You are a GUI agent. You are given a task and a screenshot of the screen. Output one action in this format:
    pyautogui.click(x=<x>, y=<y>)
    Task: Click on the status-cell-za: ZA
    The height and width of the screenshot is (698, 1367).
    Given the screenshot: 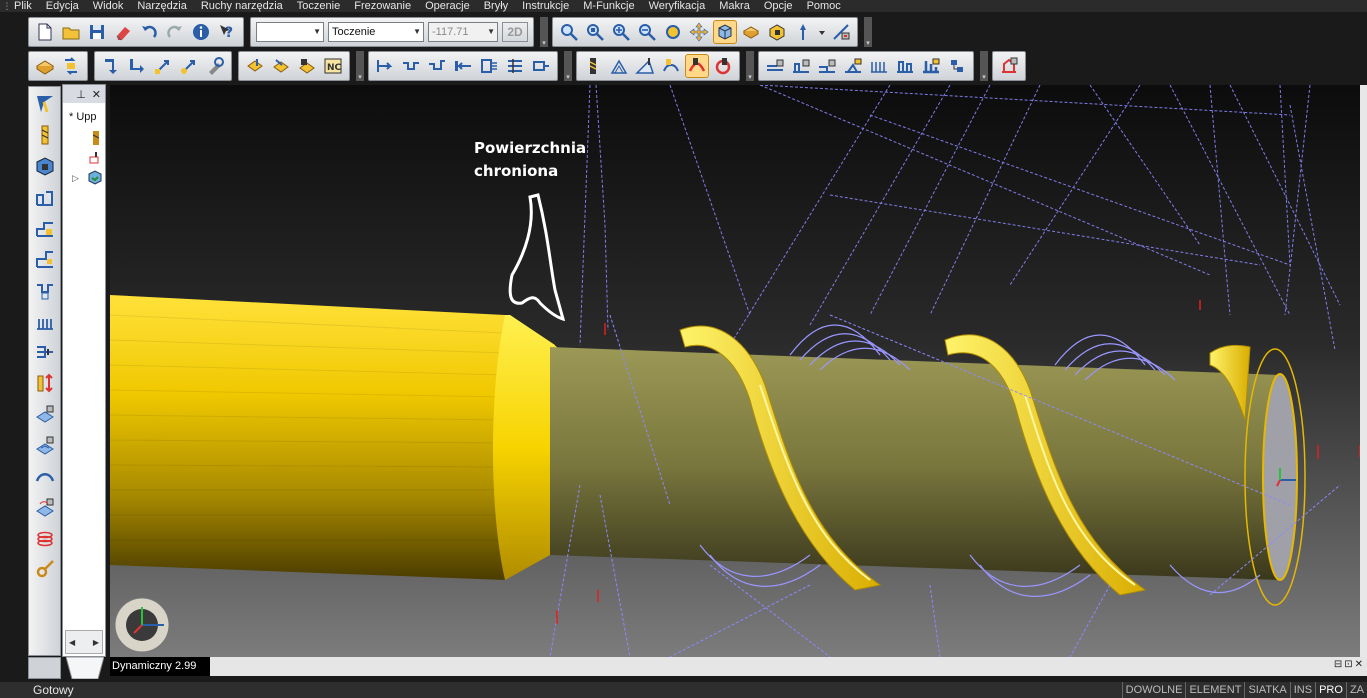 What is the action you would take?
    pyautogui.click(x=1356, y=690)
    